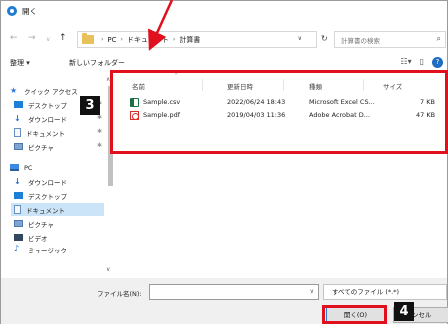 Image resolution: width=448 pixels, height=324 pixels. I want to click on nav-item-pictures: ピクチャ, so click(34, 146).